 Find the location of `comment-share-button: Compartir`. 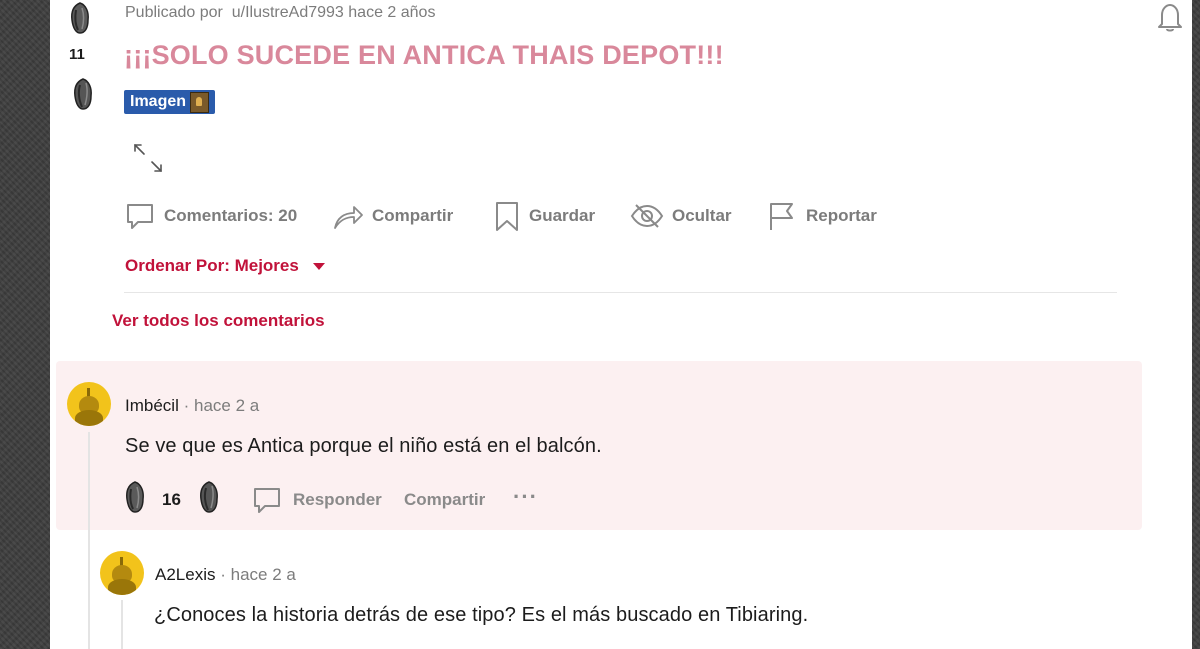

comment-share-button: Compartir is located at coordinates (444, 500).